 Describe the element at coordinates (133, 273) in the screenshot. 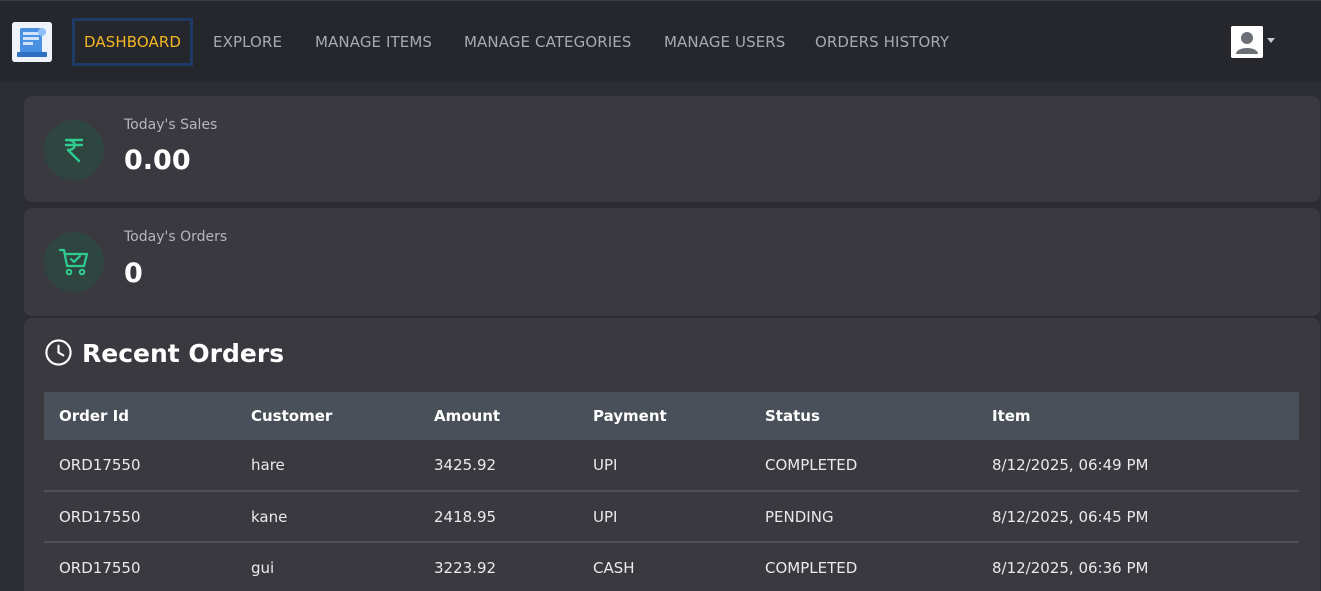

I see `orders-value: 0` at that location.